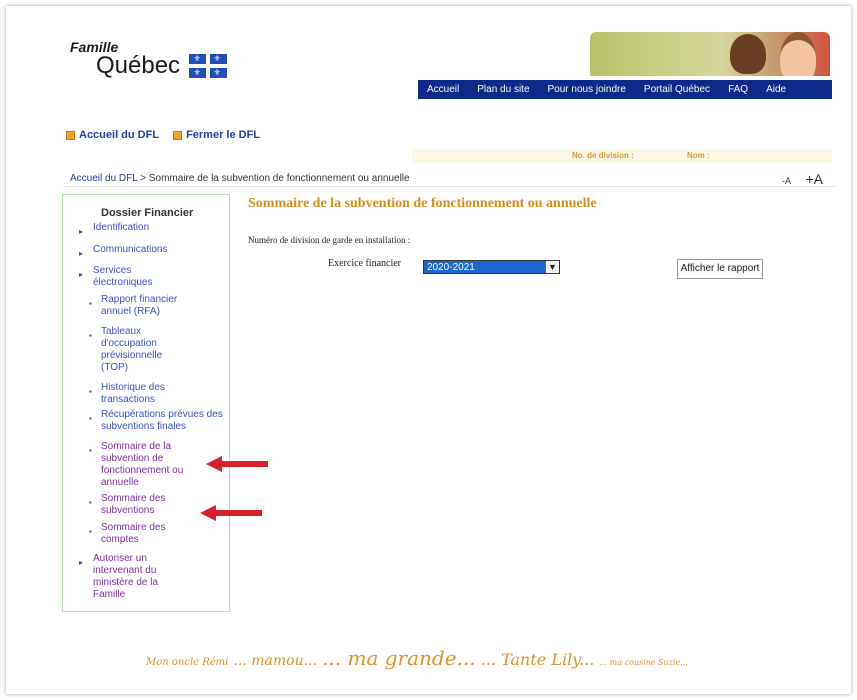 The image size is (857, 700). What do you see at coordinates (146, 505) in the screenshot?
I see `sidebar-item-sommaire-subventions: Sommaire des subventions` at bounding box center [146, 505].